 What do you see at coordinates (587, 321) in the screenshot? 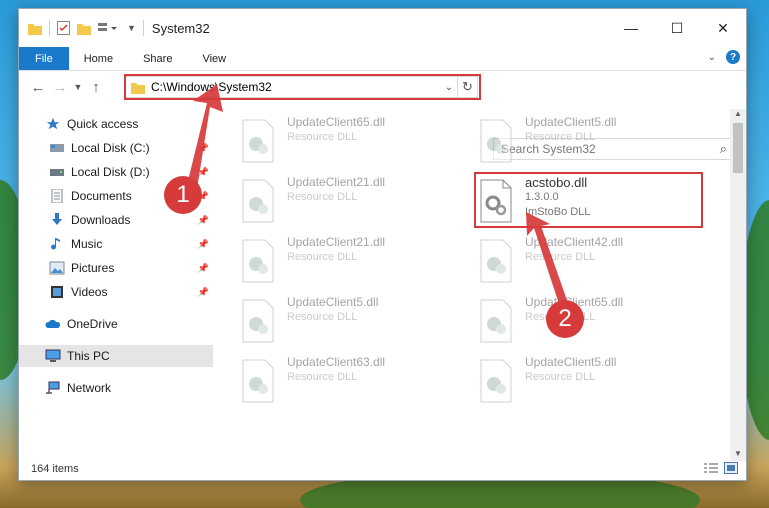
I see `list-item: UpdateClient65.dllResource DLL` at bounding box center [587, 321].